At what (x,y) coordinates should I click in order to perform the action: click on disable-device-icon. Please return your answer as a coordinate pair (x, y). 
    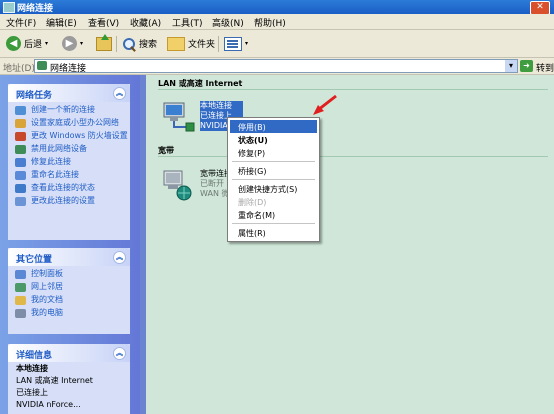
    Looking at the image, I should click on (20, 149).